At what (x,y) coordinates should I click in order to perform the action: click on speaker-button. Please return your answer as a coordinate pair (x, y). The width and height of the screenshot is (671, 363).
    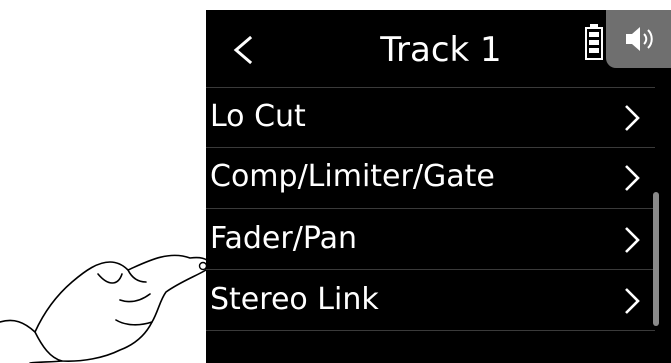
    Looking at the image, I should click on (638, 39).